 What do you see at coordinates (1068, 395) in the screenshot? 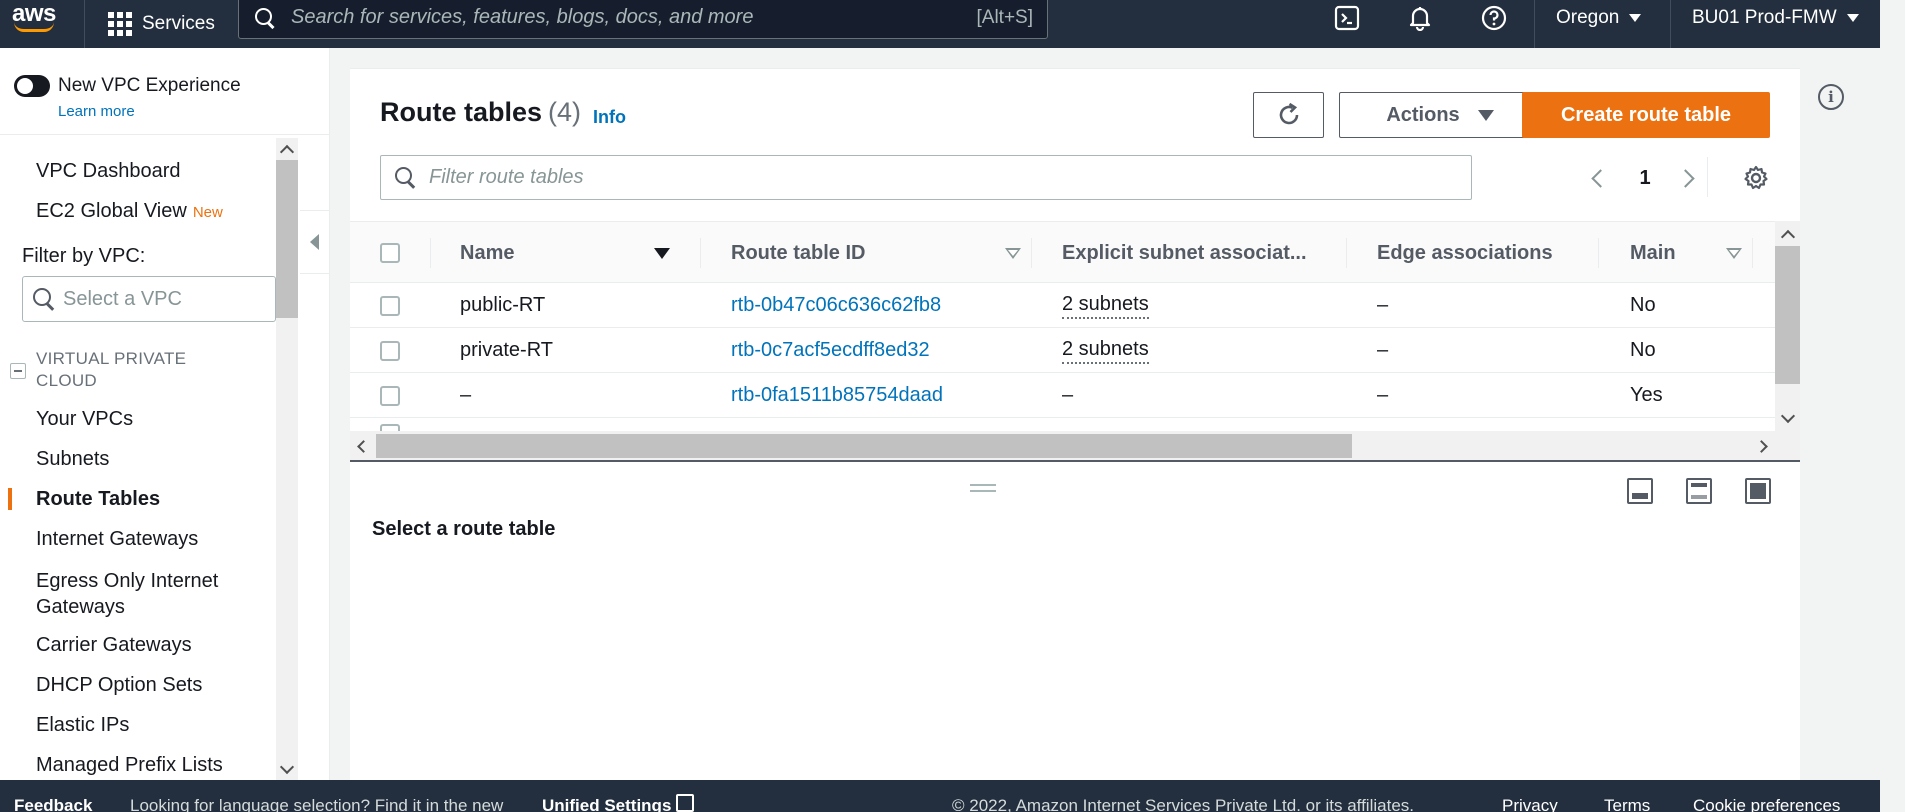
I see `explicit-subnets: –` at bounding box center [1068, 395].